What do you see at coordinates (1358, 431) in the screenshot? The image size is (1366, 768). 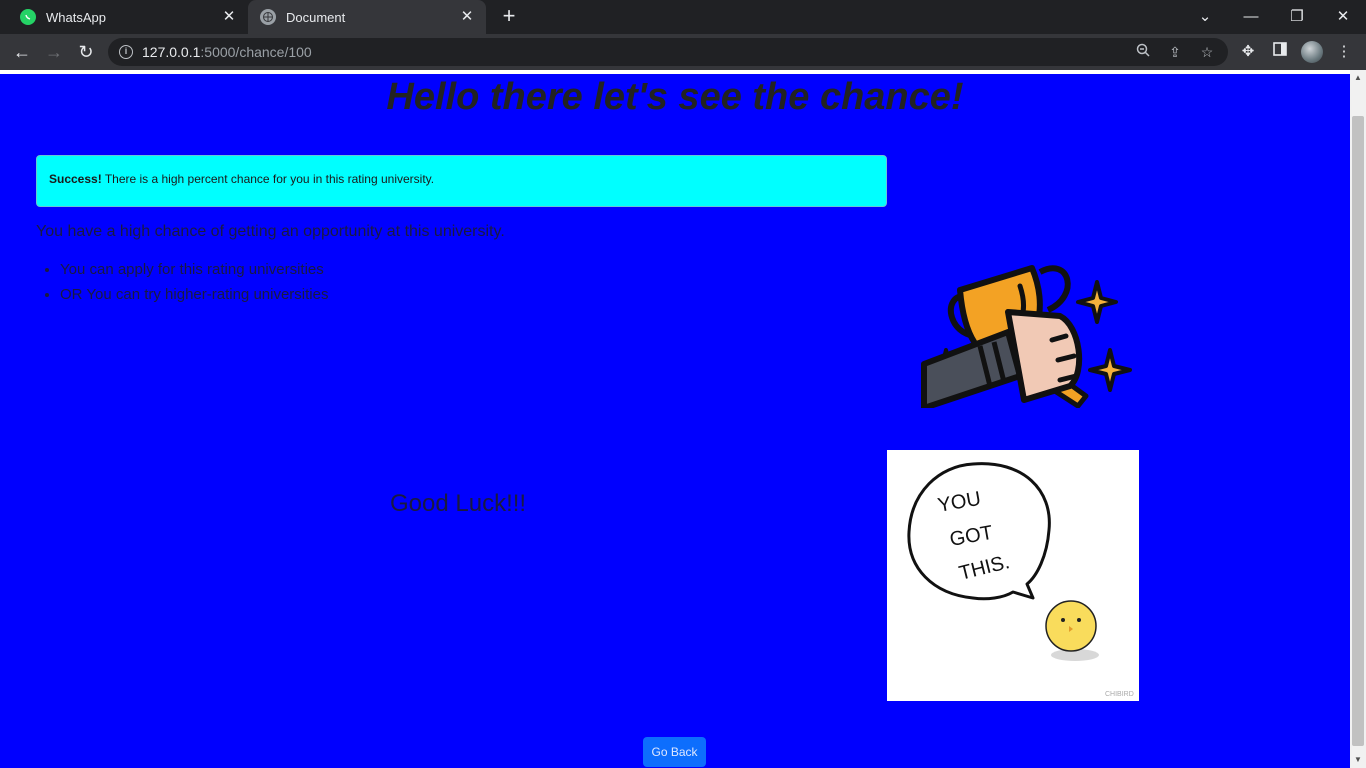 I see `scroll-thumb` at bounding box center [1358, 431].